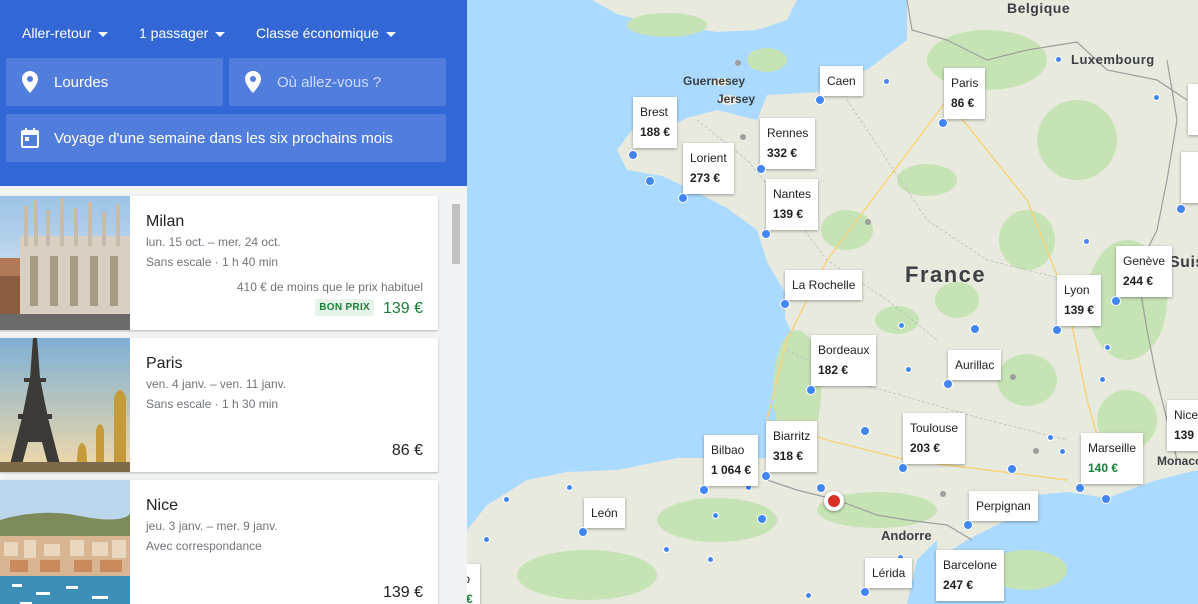 The image size is (1198, 604). What do you see at coordinates (788, 456) in the screenshot?
I see `pin-price: 318 €` at bounding box center [788, 456].